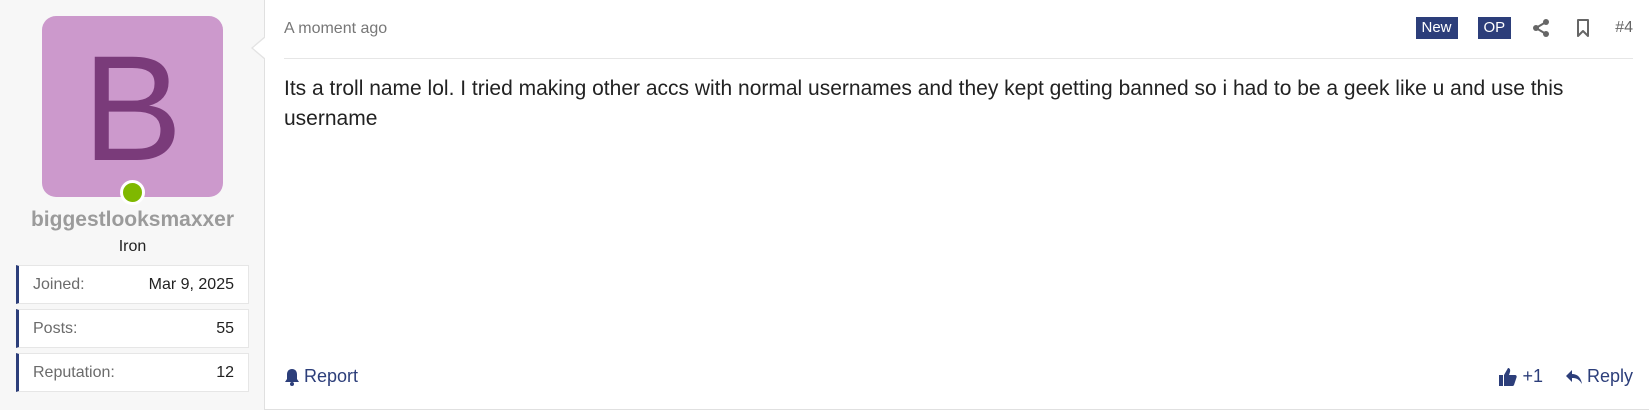 The width and height of the screenshot is (1649, 410). I want to click on bookmark-icon, so click(1583, 28).